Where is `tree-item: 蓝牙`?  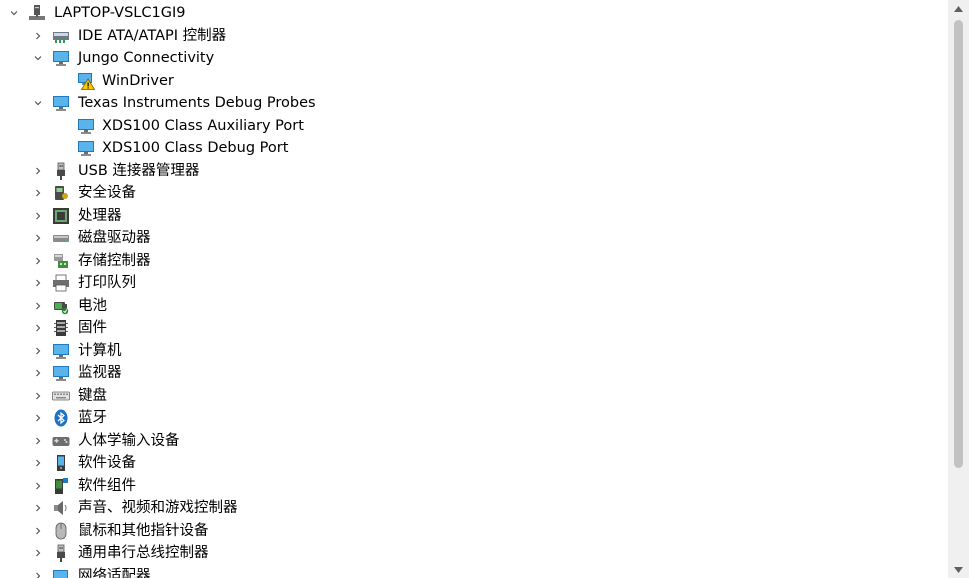
tree-item: 蓝牙 is located at coordinates (473, 418).